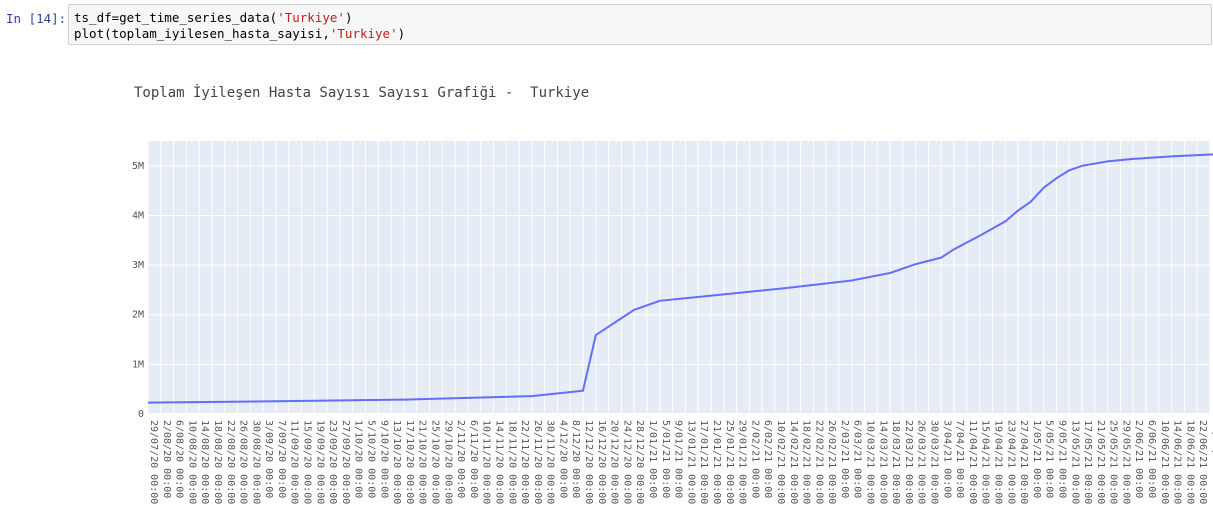 This screenshot has width=1213, height=526. Describe the element at coordinates (243, 462) in the screenshot. I see `x-tick-label: 26/08/20 00:00` at that location.